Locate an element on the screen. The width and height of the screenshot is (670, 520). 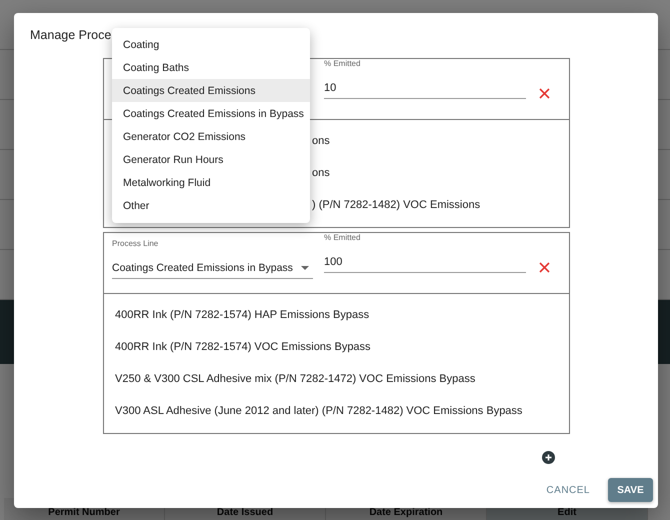
menu-option: Metalworking Fluid is located at coordinates (211, 182).